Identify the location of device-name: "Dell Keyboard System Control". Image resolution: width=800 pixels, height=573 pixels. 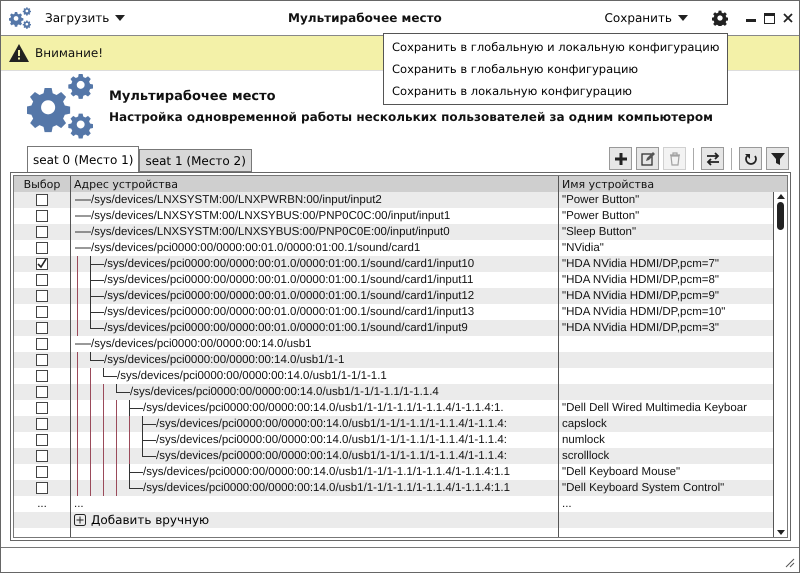
(643, 488).